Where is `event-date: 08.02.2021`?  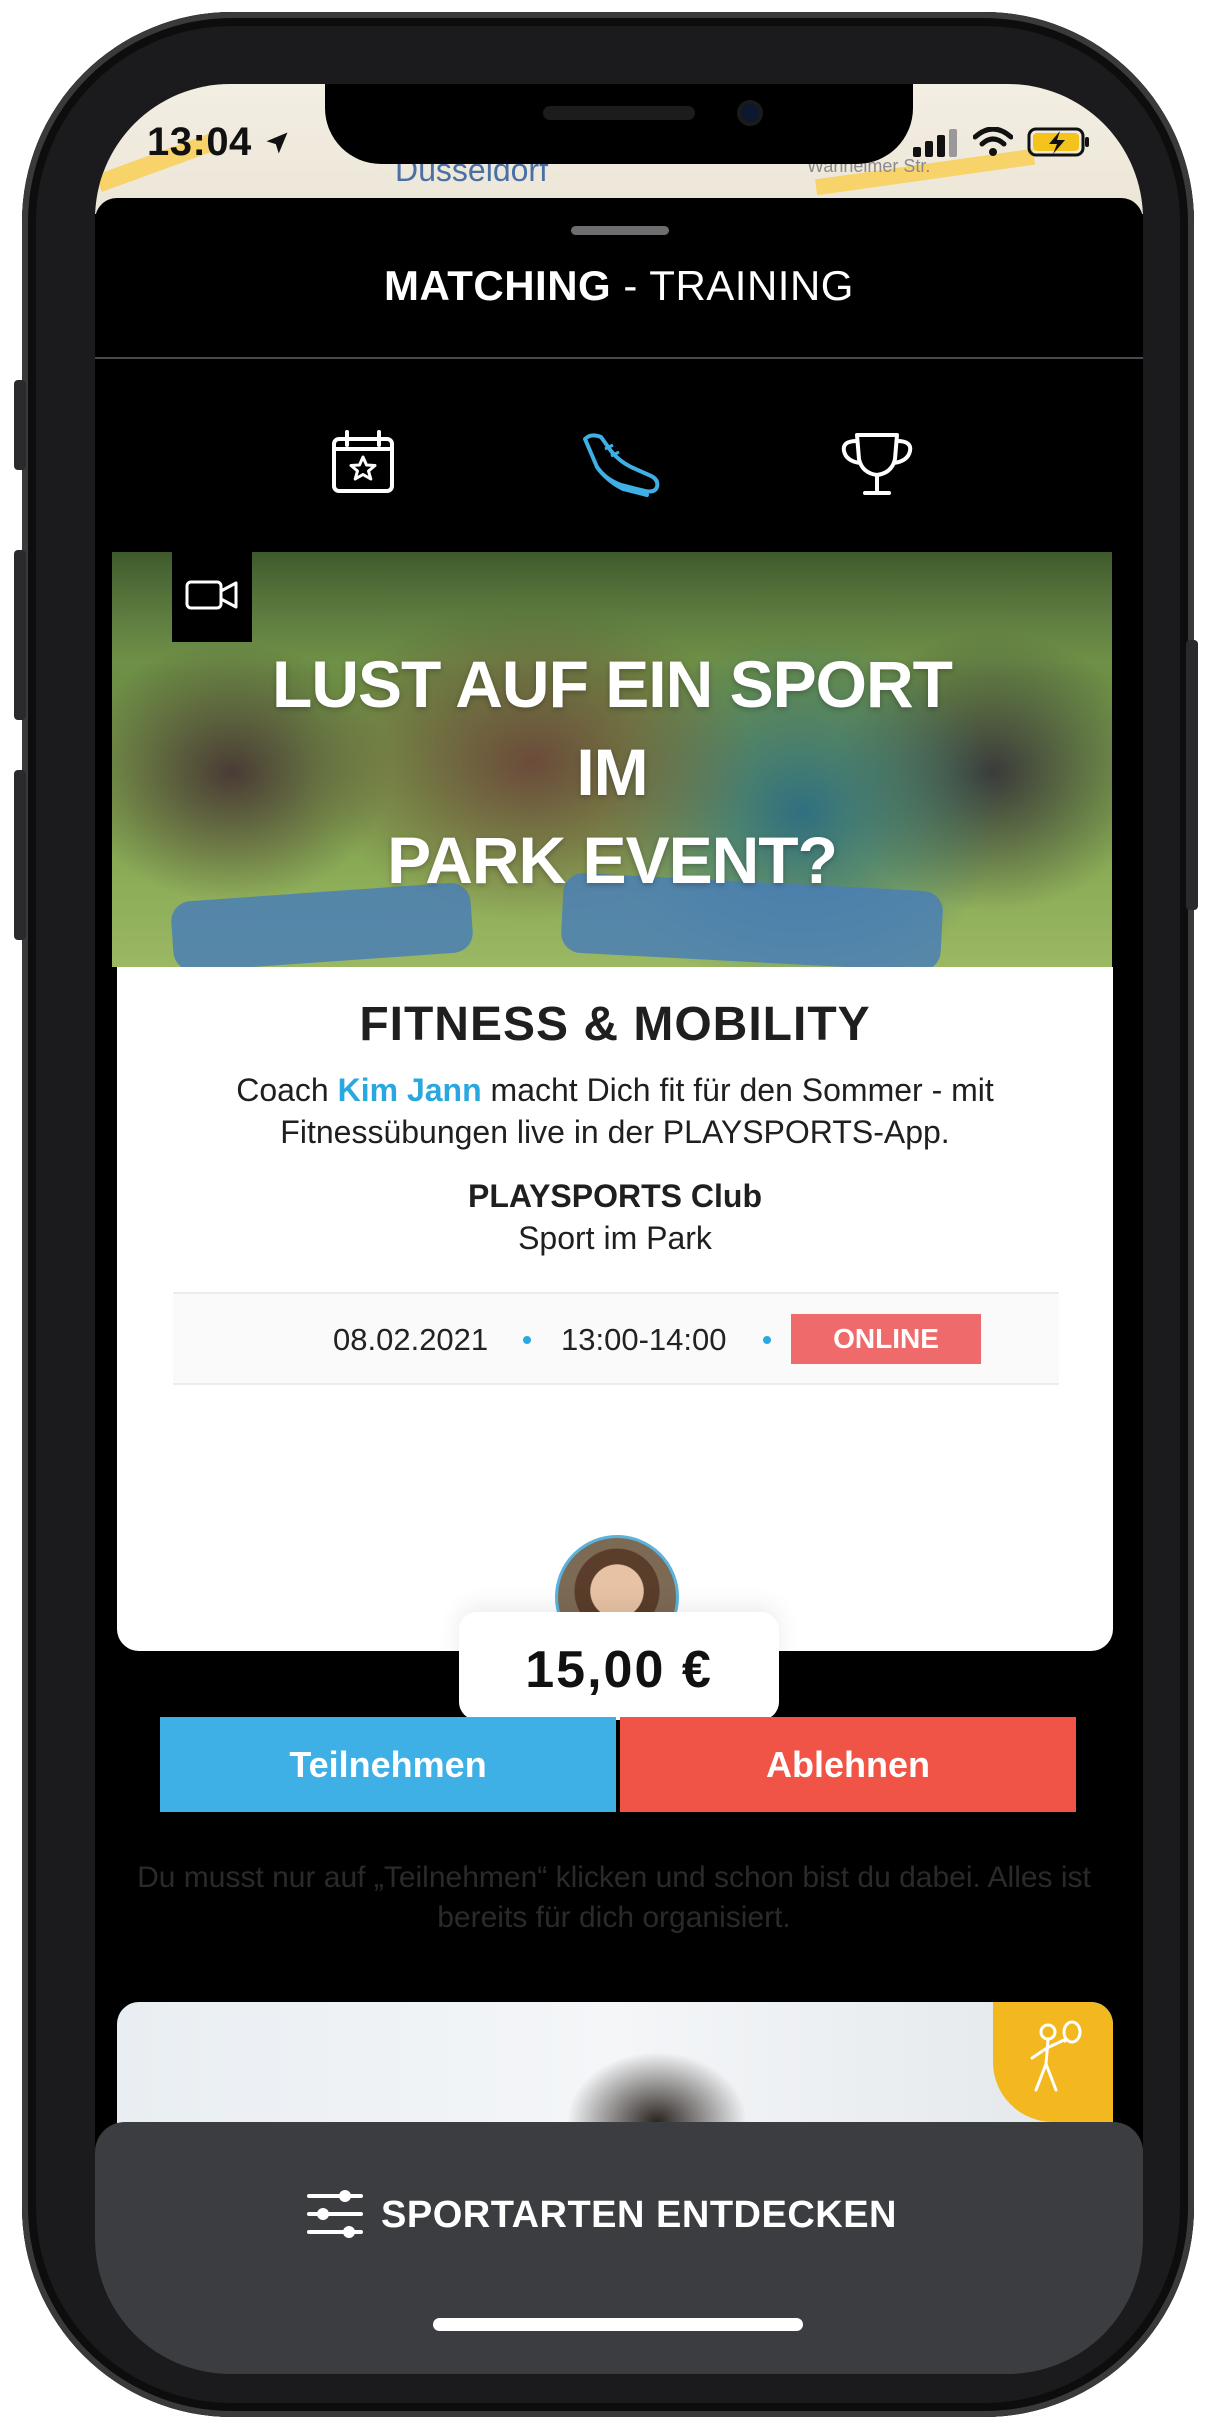
event-date: 08.02.2021 is located at coordinates (411, 1339).